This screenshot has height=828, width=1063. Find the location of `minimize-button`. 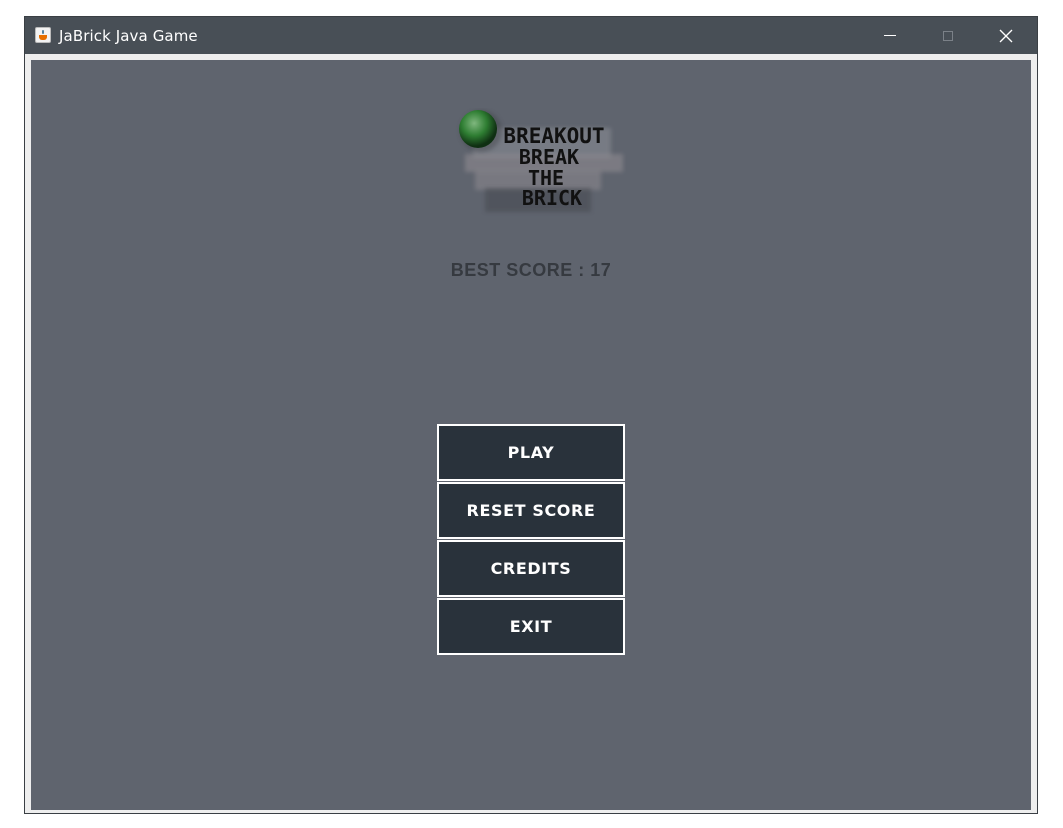

minimize-button is located at coordinates (890, 35).